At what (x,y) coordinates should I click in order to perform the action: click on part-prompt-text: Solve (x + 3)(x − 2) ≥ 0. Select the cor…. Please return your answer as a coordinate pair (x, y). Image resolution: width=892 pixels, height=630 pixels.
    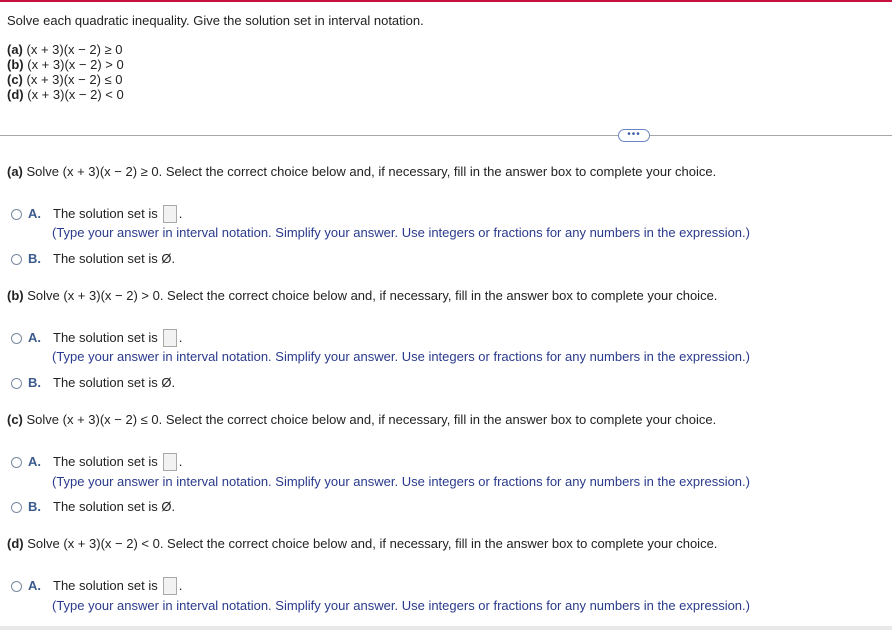
    Looking at the image, I should click on (371, 171).